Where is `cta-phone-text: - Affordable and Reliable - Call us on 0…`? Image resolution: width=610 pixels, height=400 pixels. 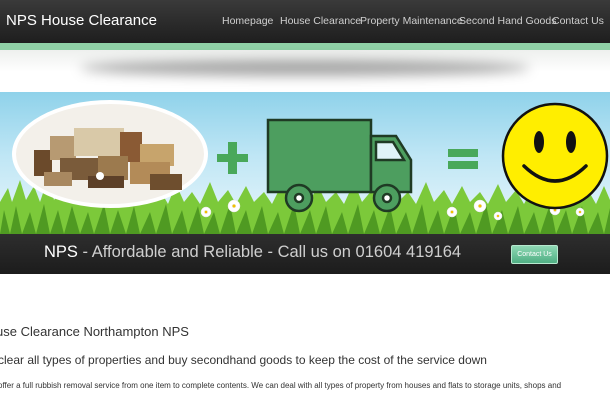 cta-phone-text: - Affordable and Reliable - Call us on 0… is located at coordinates (269, 252).